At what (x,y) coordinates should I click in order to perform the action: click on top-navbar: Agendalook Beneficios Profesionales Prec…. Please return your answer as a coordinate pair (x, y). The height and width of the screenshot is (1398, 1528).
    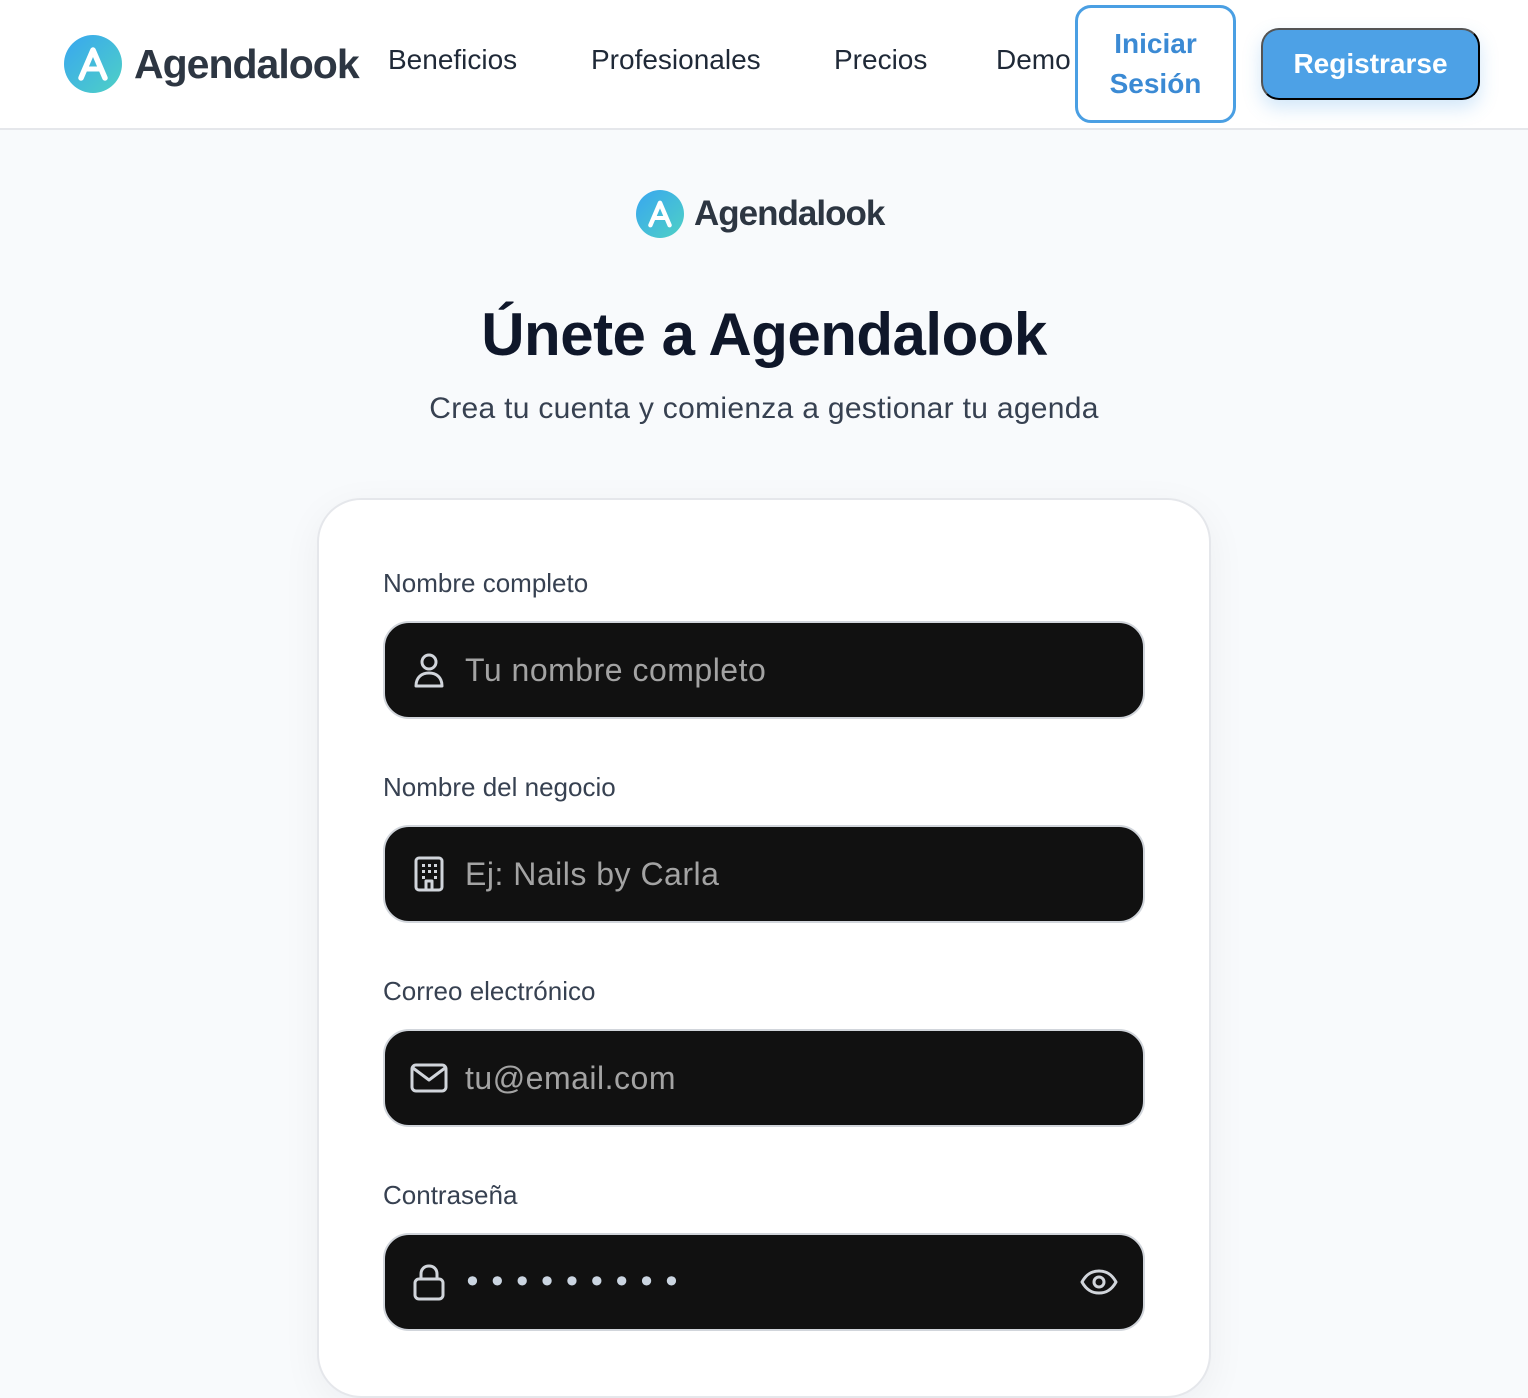
    Looking at the image, I should click on (764, 65).